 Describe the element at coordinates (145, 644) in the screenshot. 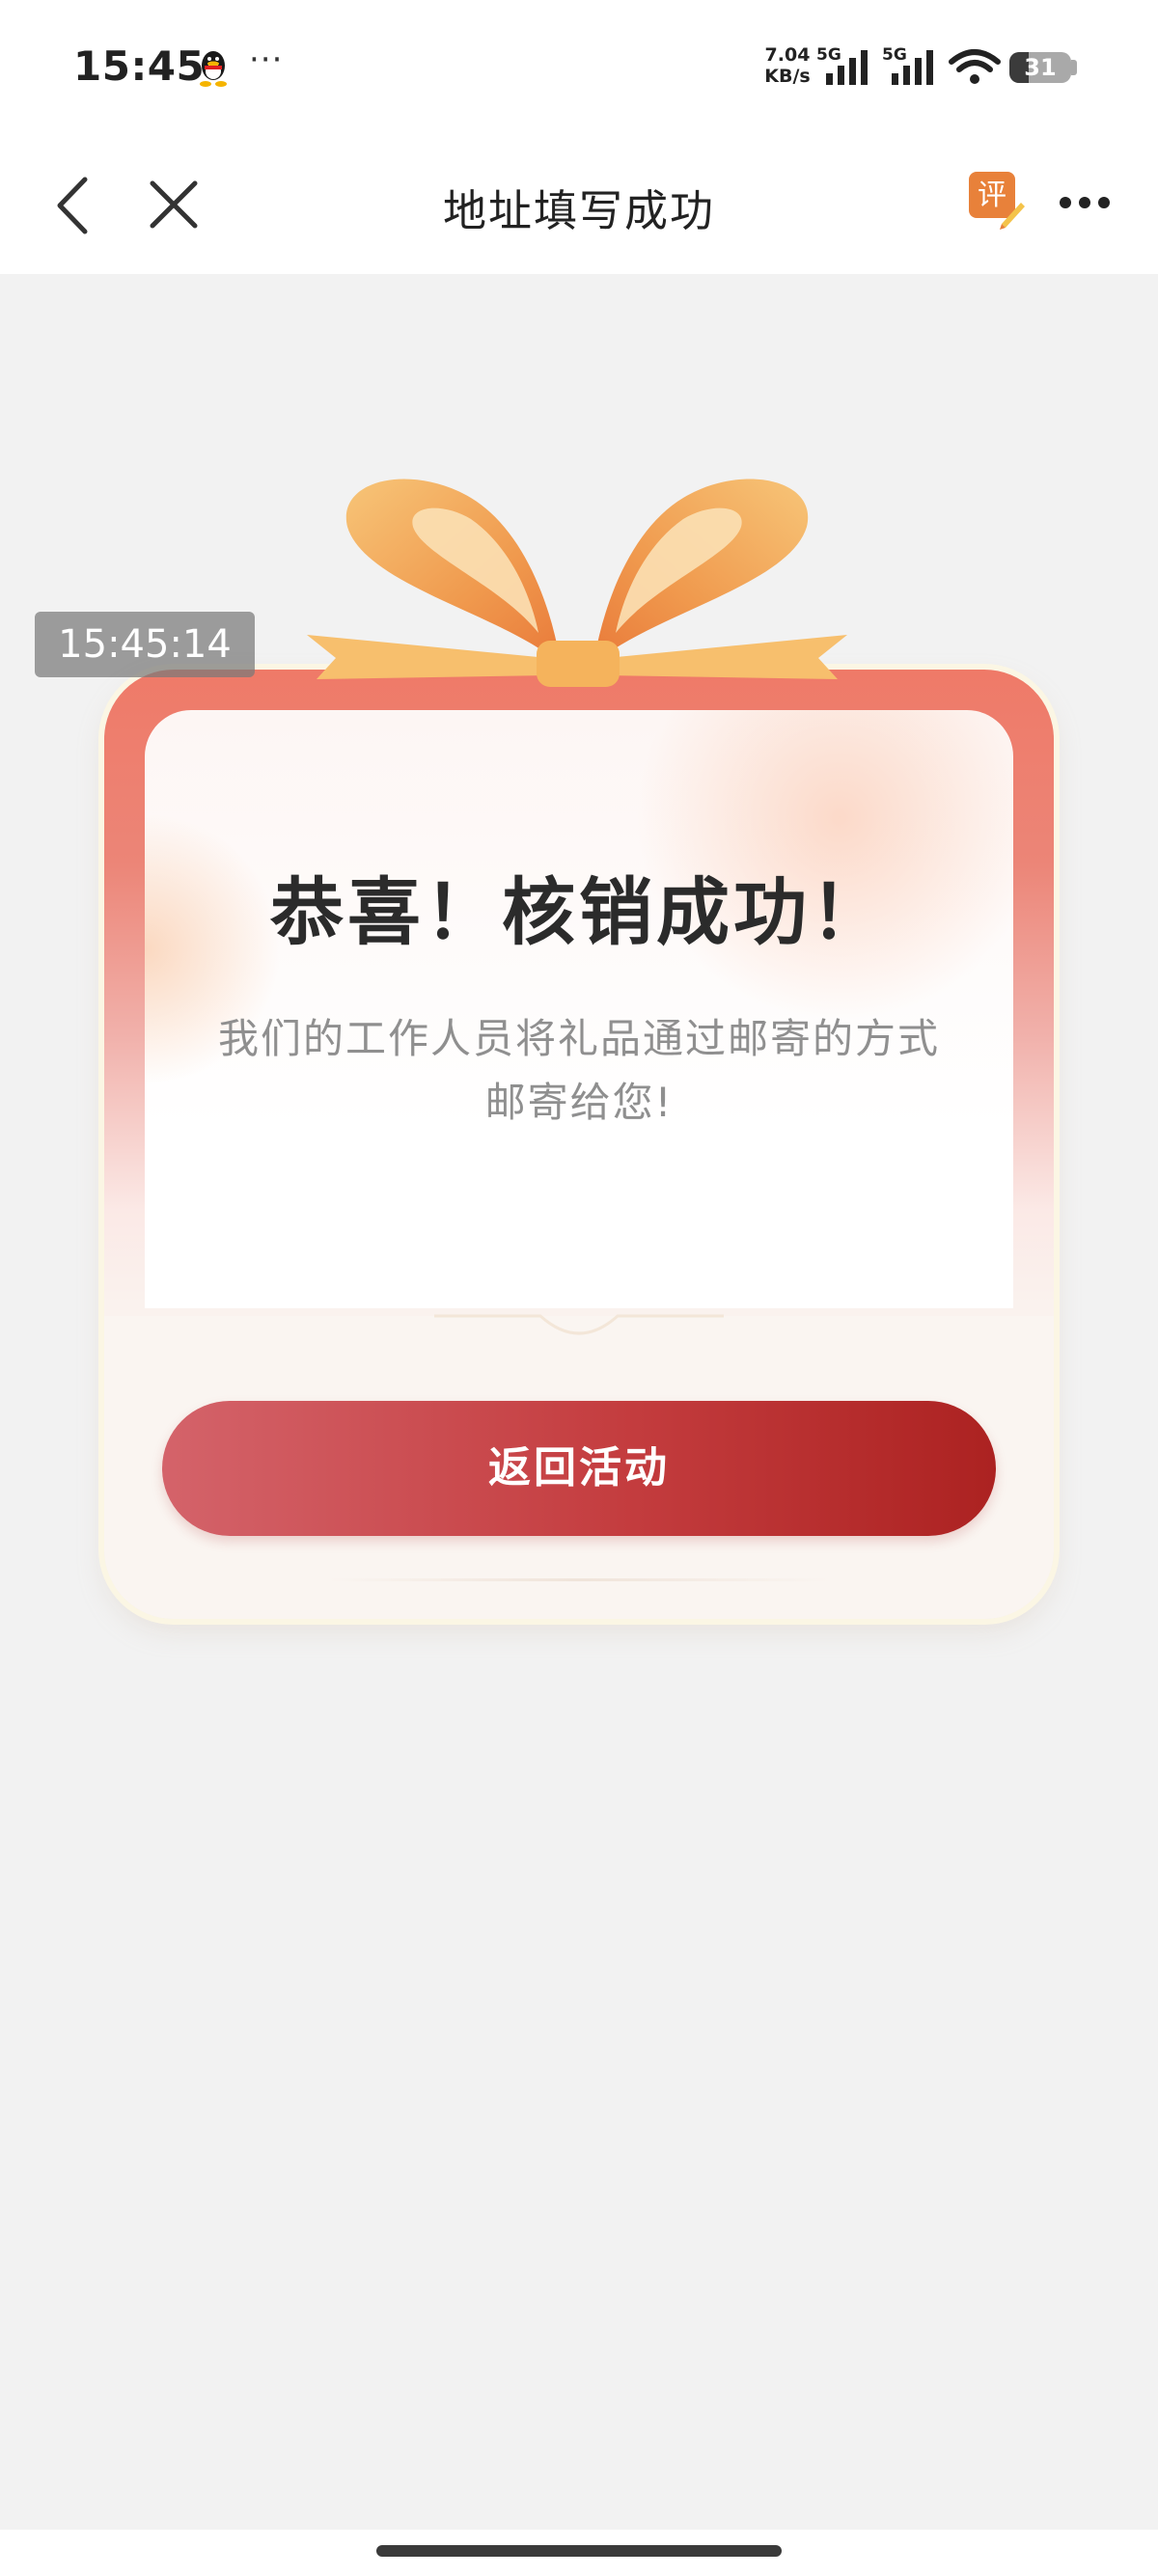

I see `timestamp-badge: 15:45:14` at that location.